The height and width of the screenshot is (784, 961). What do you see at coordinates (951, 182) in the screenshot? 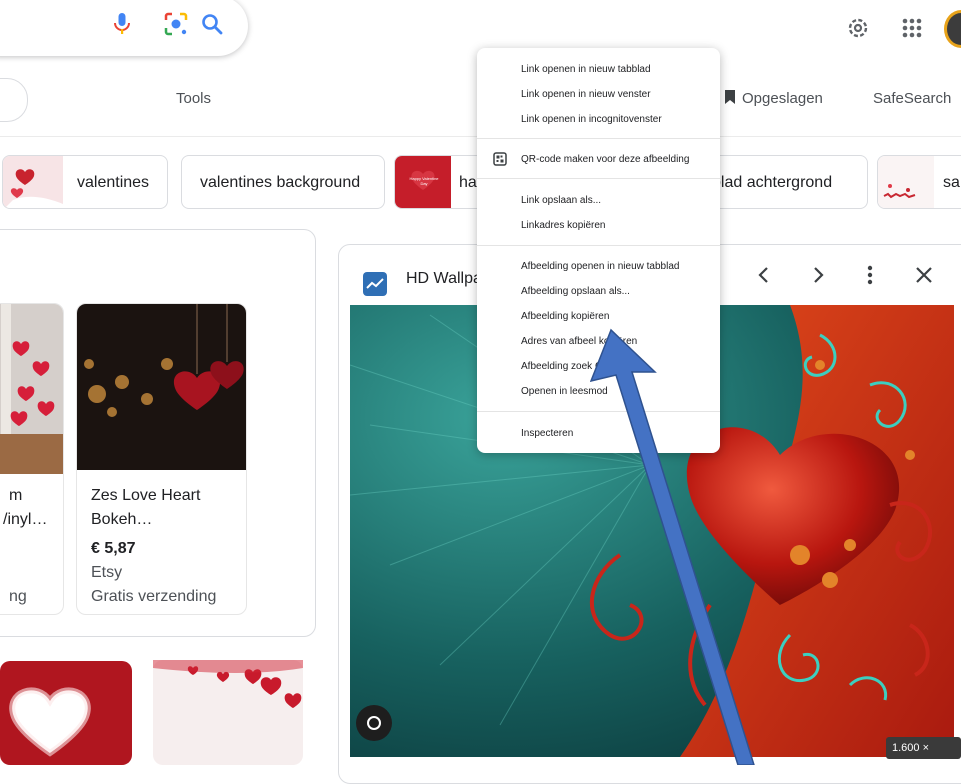
I see `chip-label: sa` at bounding box center [951, 182].